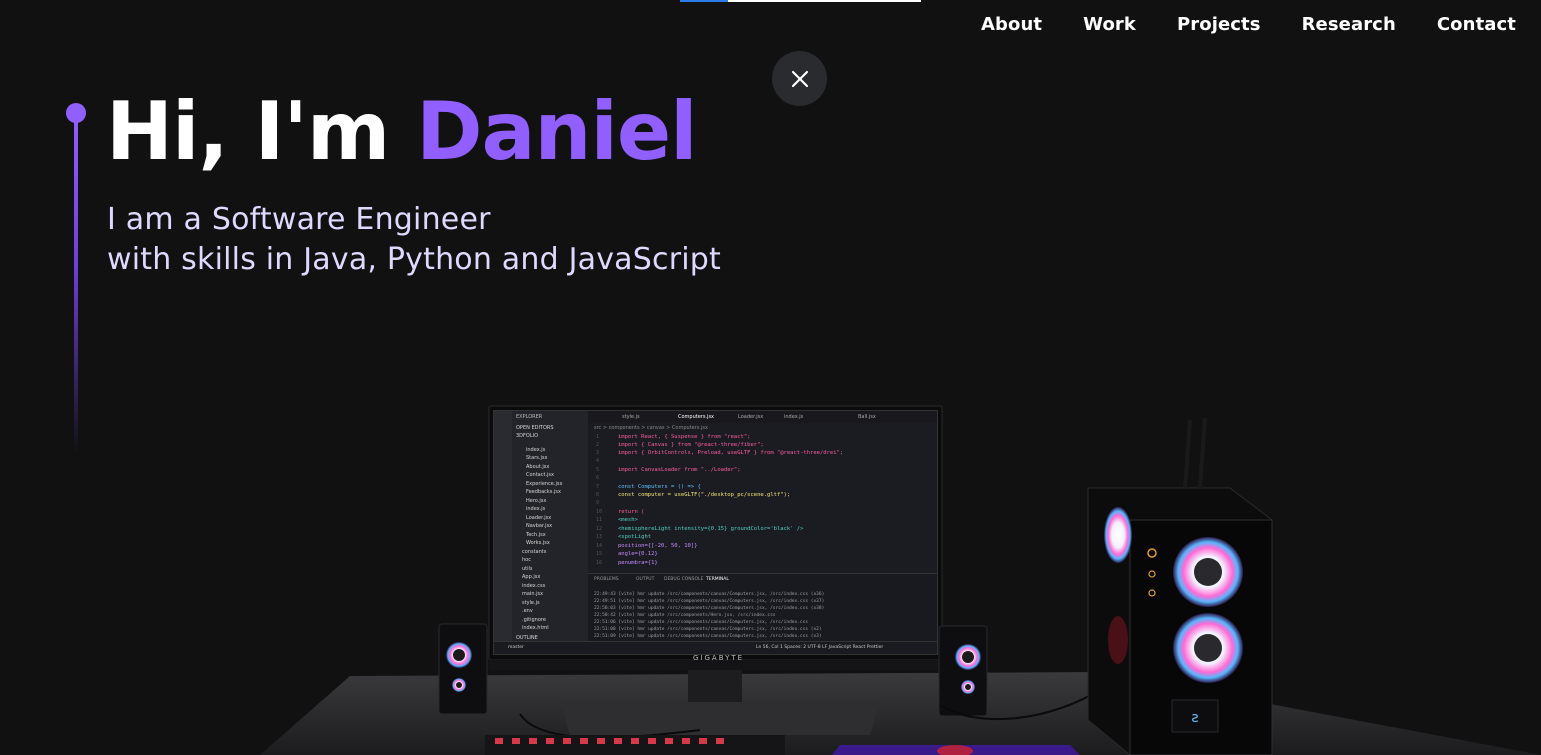  Describe the element at coordinates (1476, 24) in the screenshot. I see `nav-contact: Contact` at that location.